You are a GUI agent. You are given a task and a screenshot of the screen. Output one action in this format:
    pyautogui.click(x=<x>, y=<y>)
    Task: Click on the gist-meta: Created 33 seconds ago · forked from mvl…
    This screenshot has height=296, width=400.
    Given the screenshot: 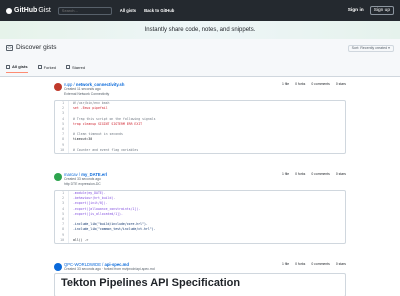 What is the action you would take?
    pyautogui.click(x=109, y=269)
    